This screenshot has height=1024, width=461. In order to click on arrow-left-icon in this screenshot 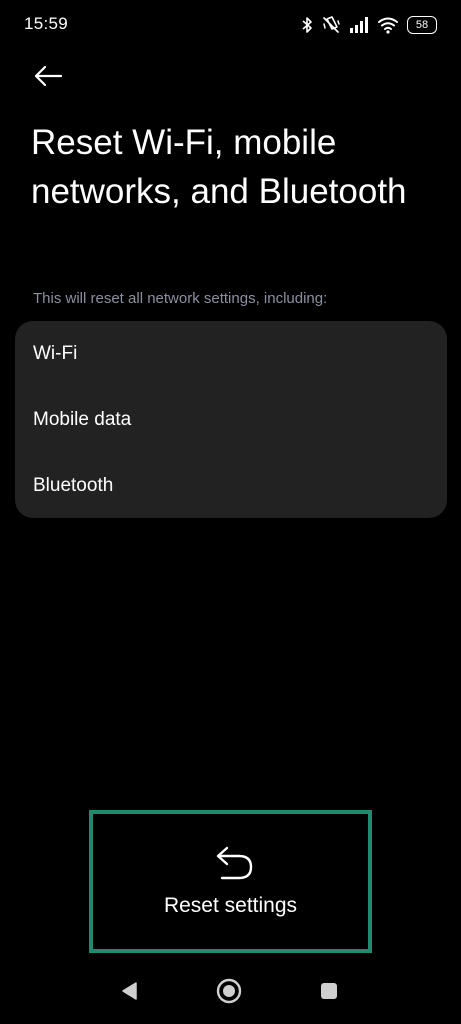, I will do `click(48, 78)`.